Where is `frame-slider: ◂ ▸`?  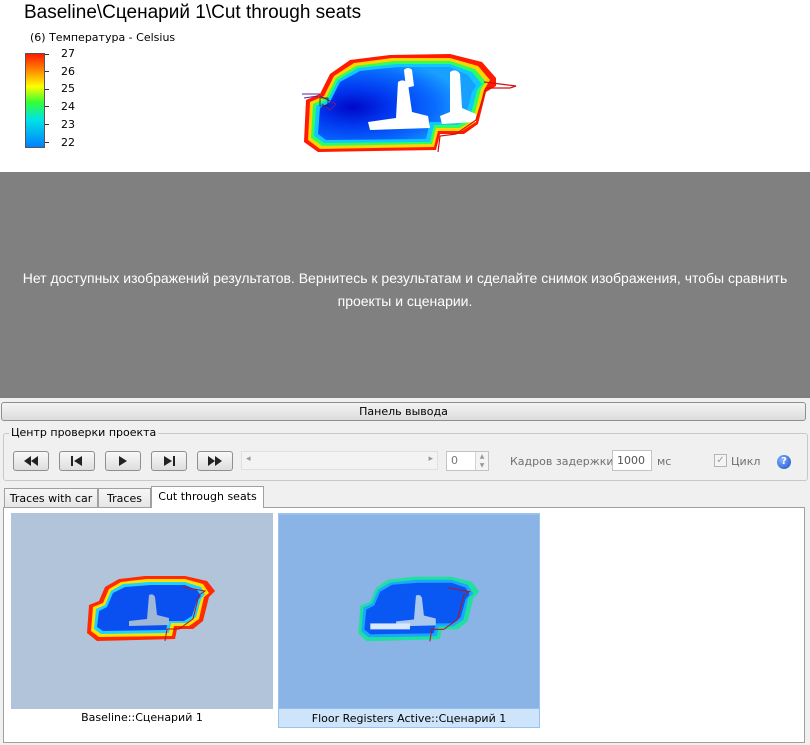 frame-slider: ◂ ▸ is located at coordinates (339, 460).